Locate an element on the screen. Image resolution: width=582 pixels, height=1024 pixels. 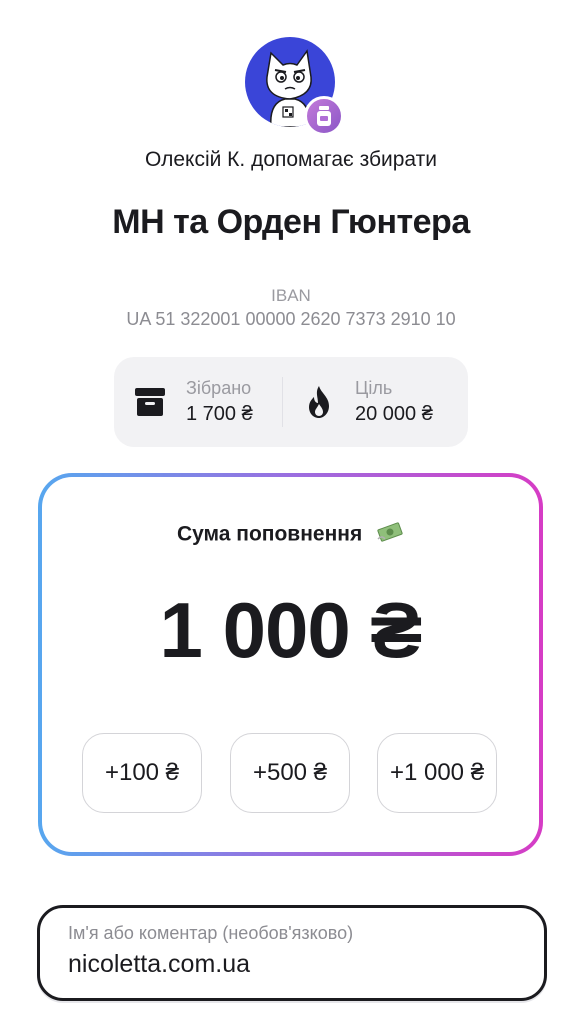
topup-title: Сума поповнення is located at coordinates (290, 535).